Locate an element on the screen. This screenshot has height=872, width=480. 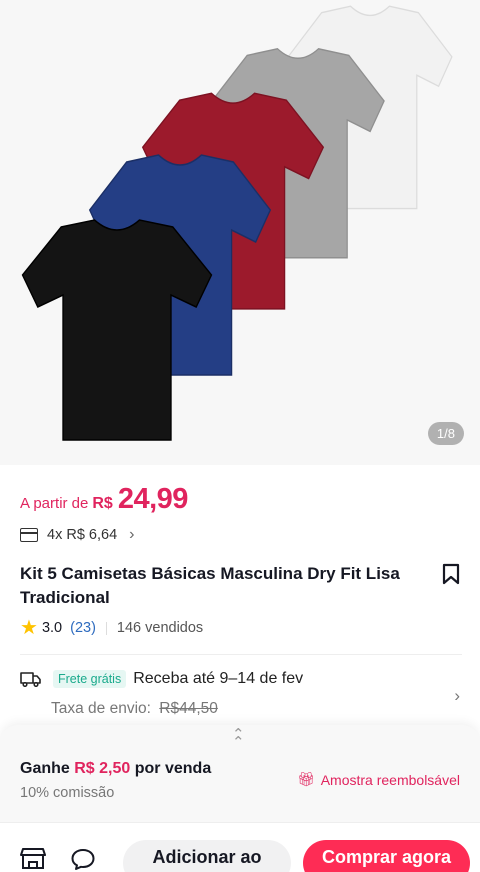
earn-text: Ganhe R$ 2,50 por venda is located at coordinates (115, 769).